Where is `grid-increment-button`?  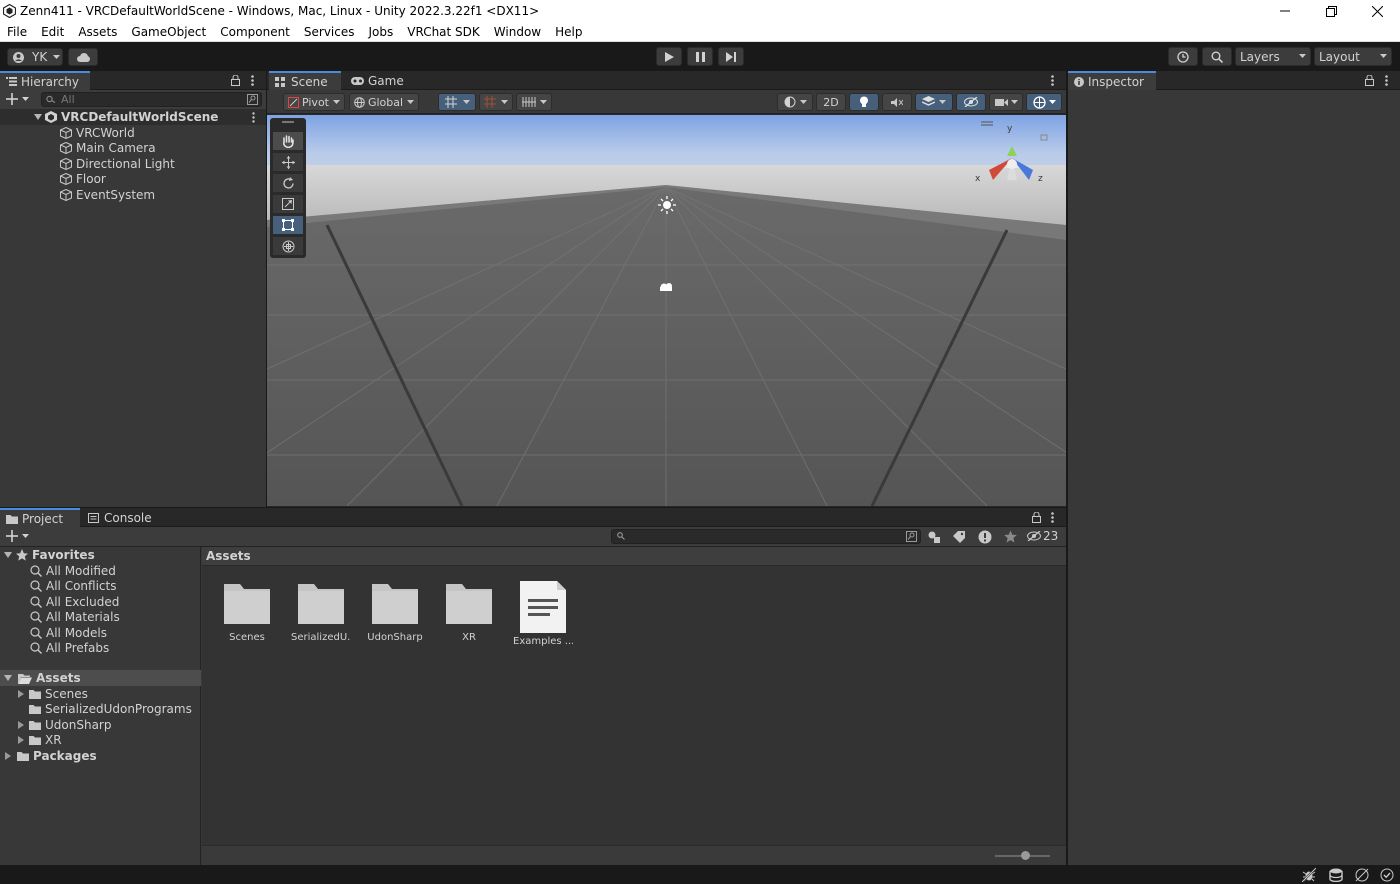 grid-increment-button is located at coordinates (496, 102).